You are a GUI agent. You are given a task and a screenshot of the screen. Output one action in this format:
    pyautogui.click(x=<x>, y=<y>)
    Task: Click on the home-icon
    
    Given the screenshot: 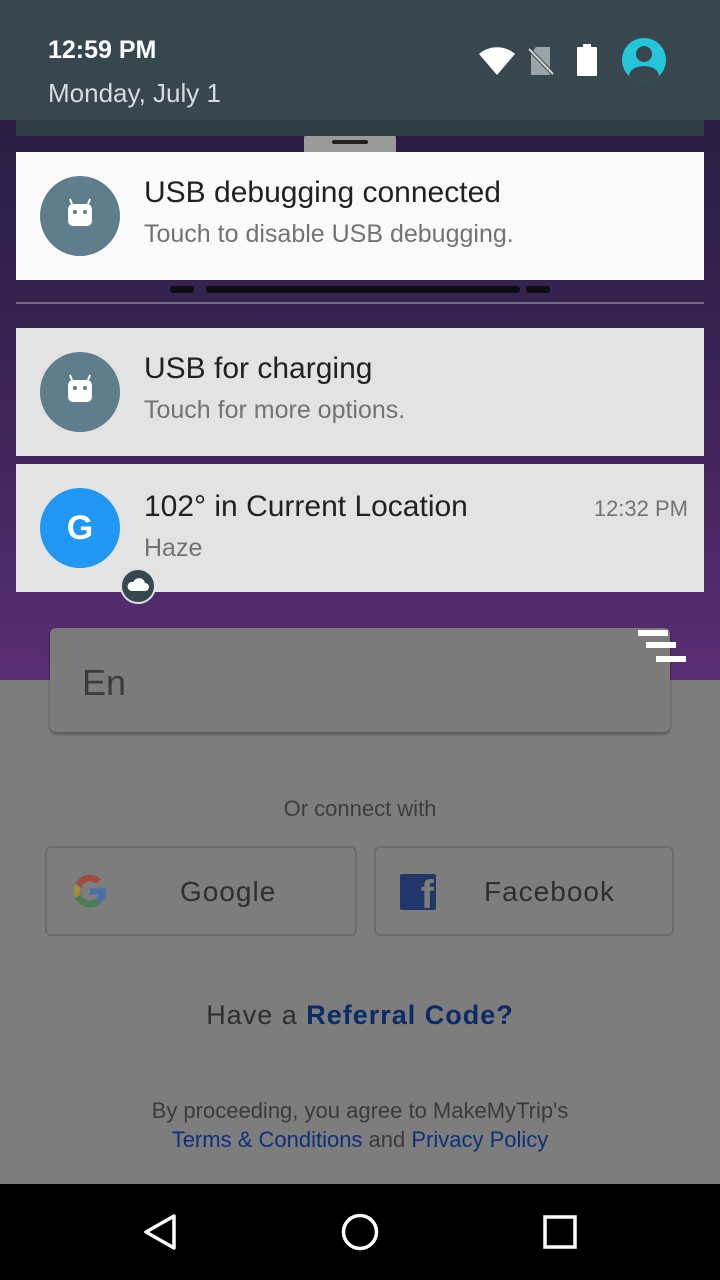 What is the action you would take?
    pyautogui.click(x=360, y=1232)
    